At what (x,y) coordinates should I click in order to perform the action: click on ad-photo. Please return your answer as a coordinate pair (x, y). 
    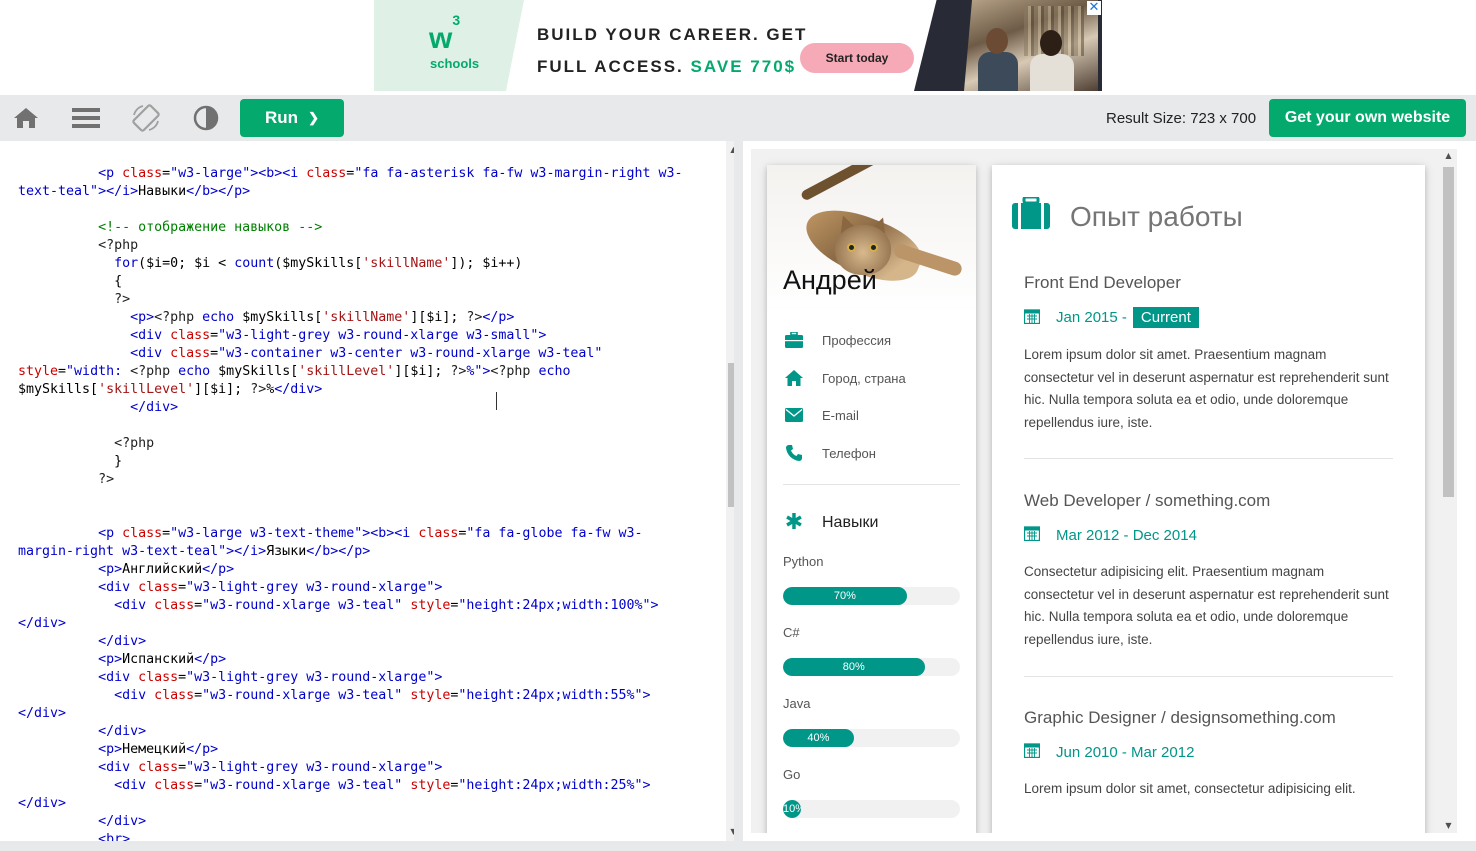
    Looking at the image, I should click on (1031, 45).